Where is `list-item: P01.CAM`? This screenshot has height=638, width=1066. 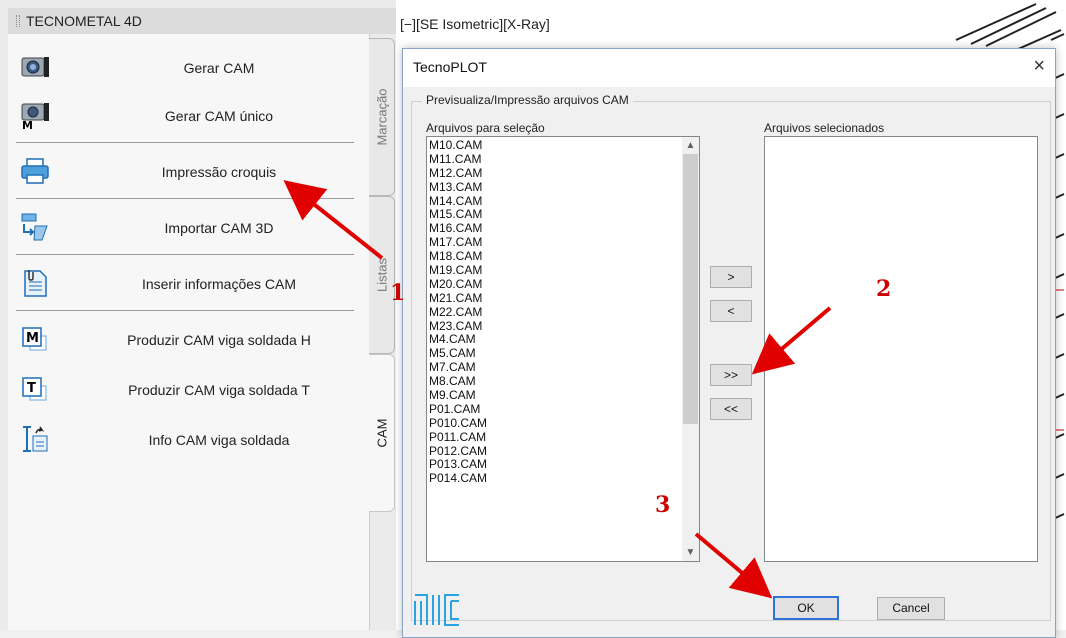 list-item: P01.CAM is located at coordinates (458, 409).